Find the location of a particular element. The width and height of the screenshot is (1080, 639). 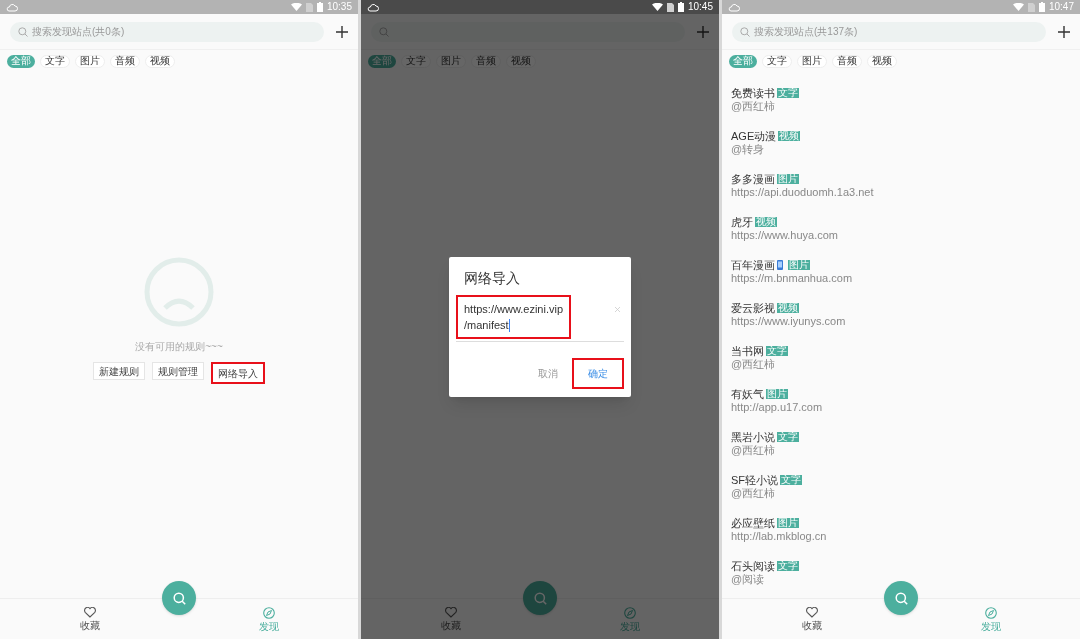

site-name: 石头阅读 is located at coordinates (753, 566).